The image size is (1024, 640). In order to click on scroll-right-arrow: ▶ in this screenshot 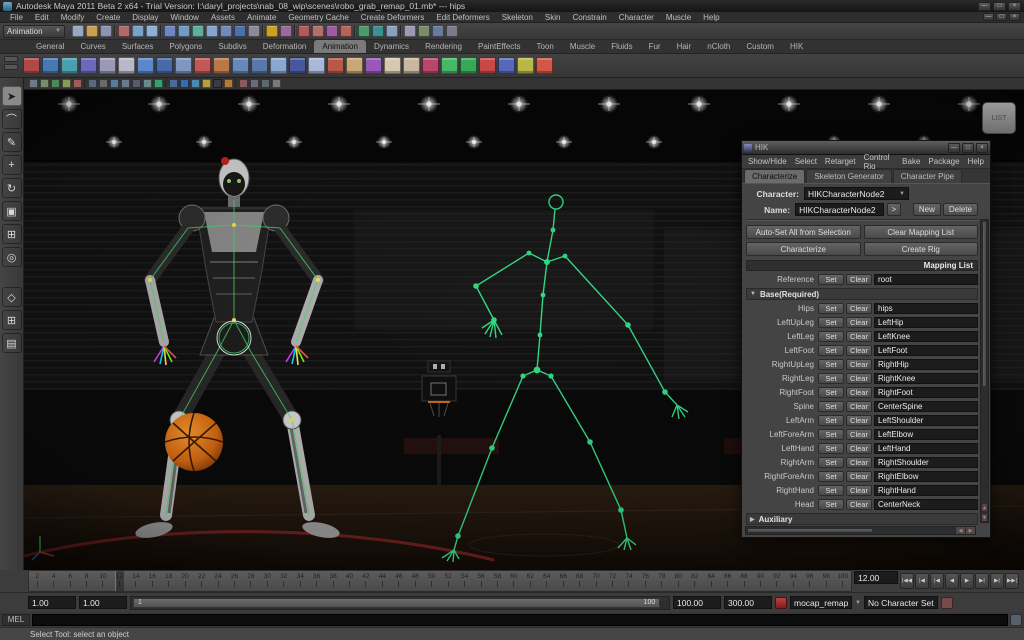, I will do `click(970, 530)`.